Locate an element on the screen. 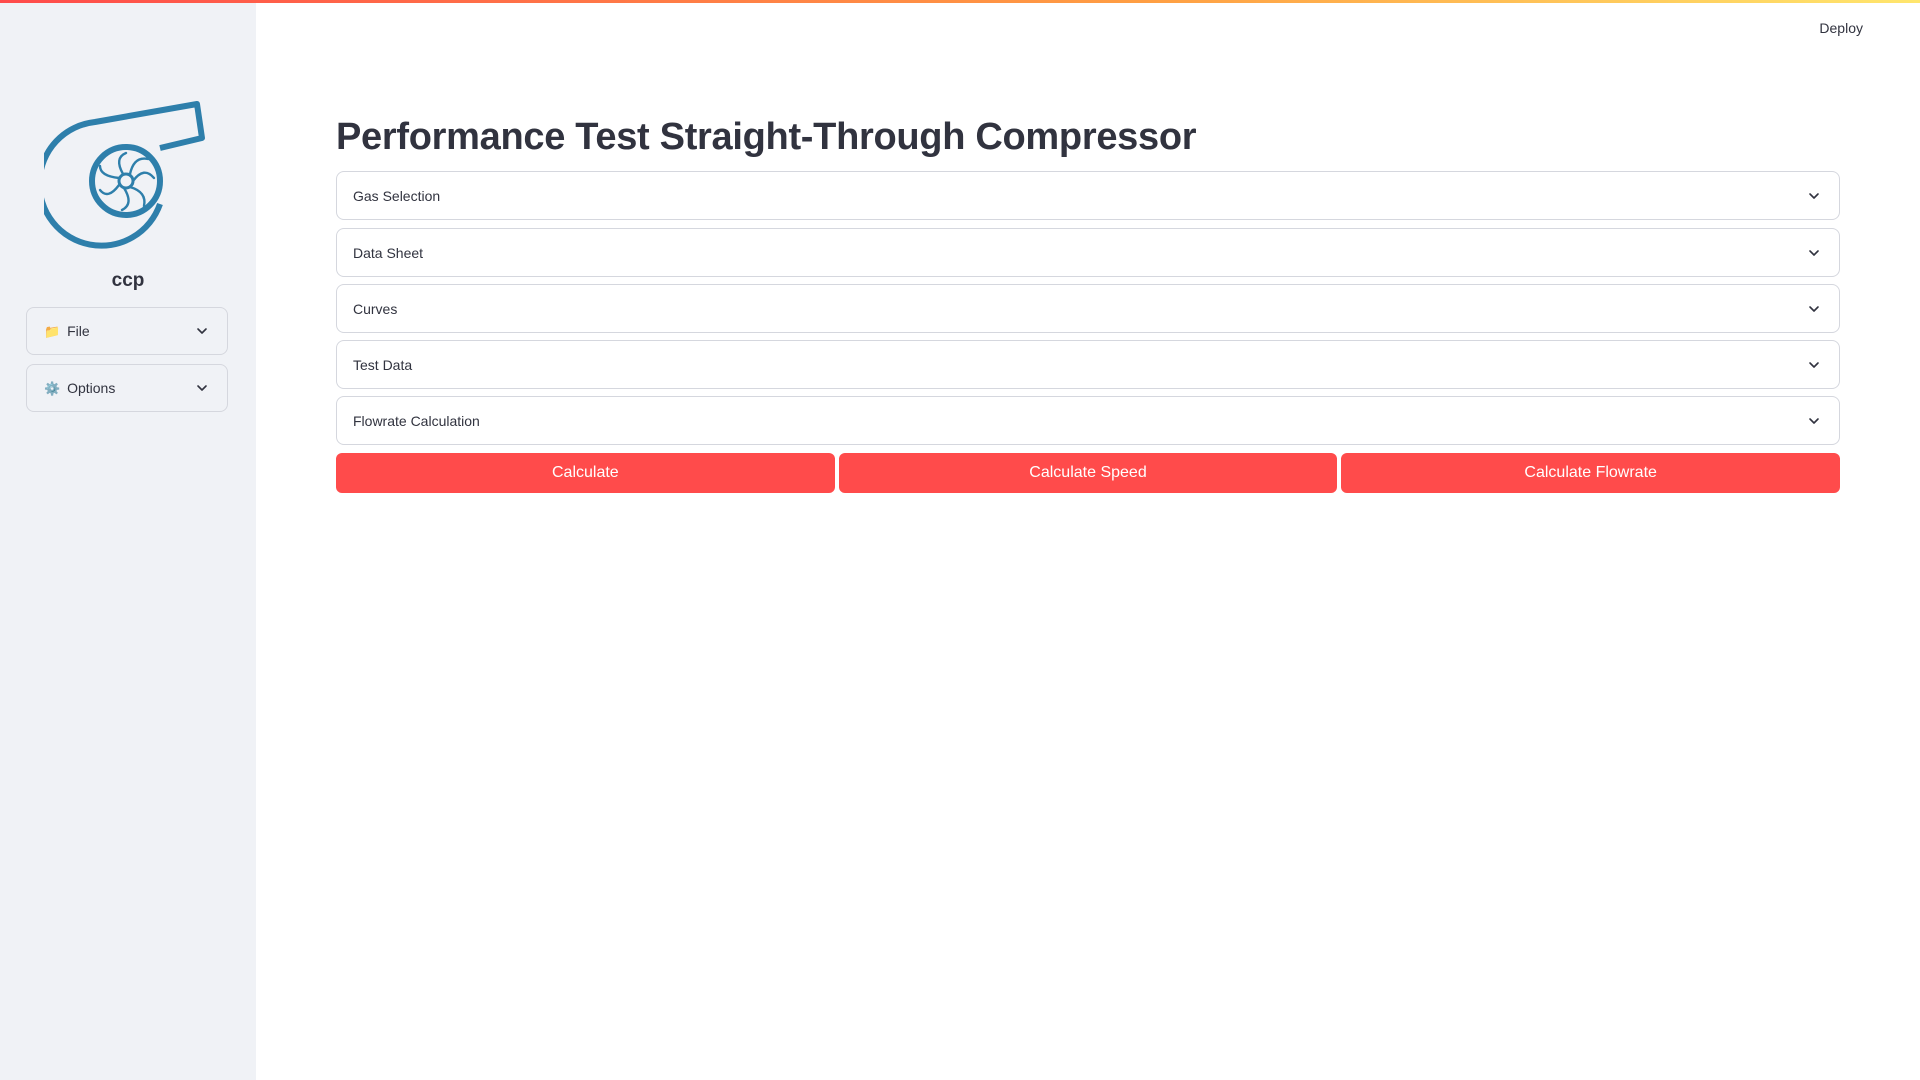 Image resolution: width=1920 pixels, height=1080 pixels. top-decoration-bar is located at coordinates (960, 1).